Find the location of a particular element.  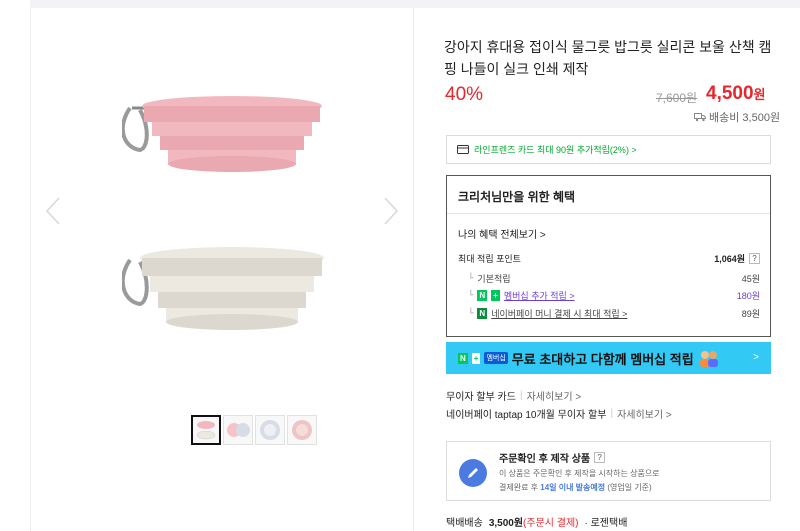

sale-price: 4,500원 is located at coordinates (736, 94).